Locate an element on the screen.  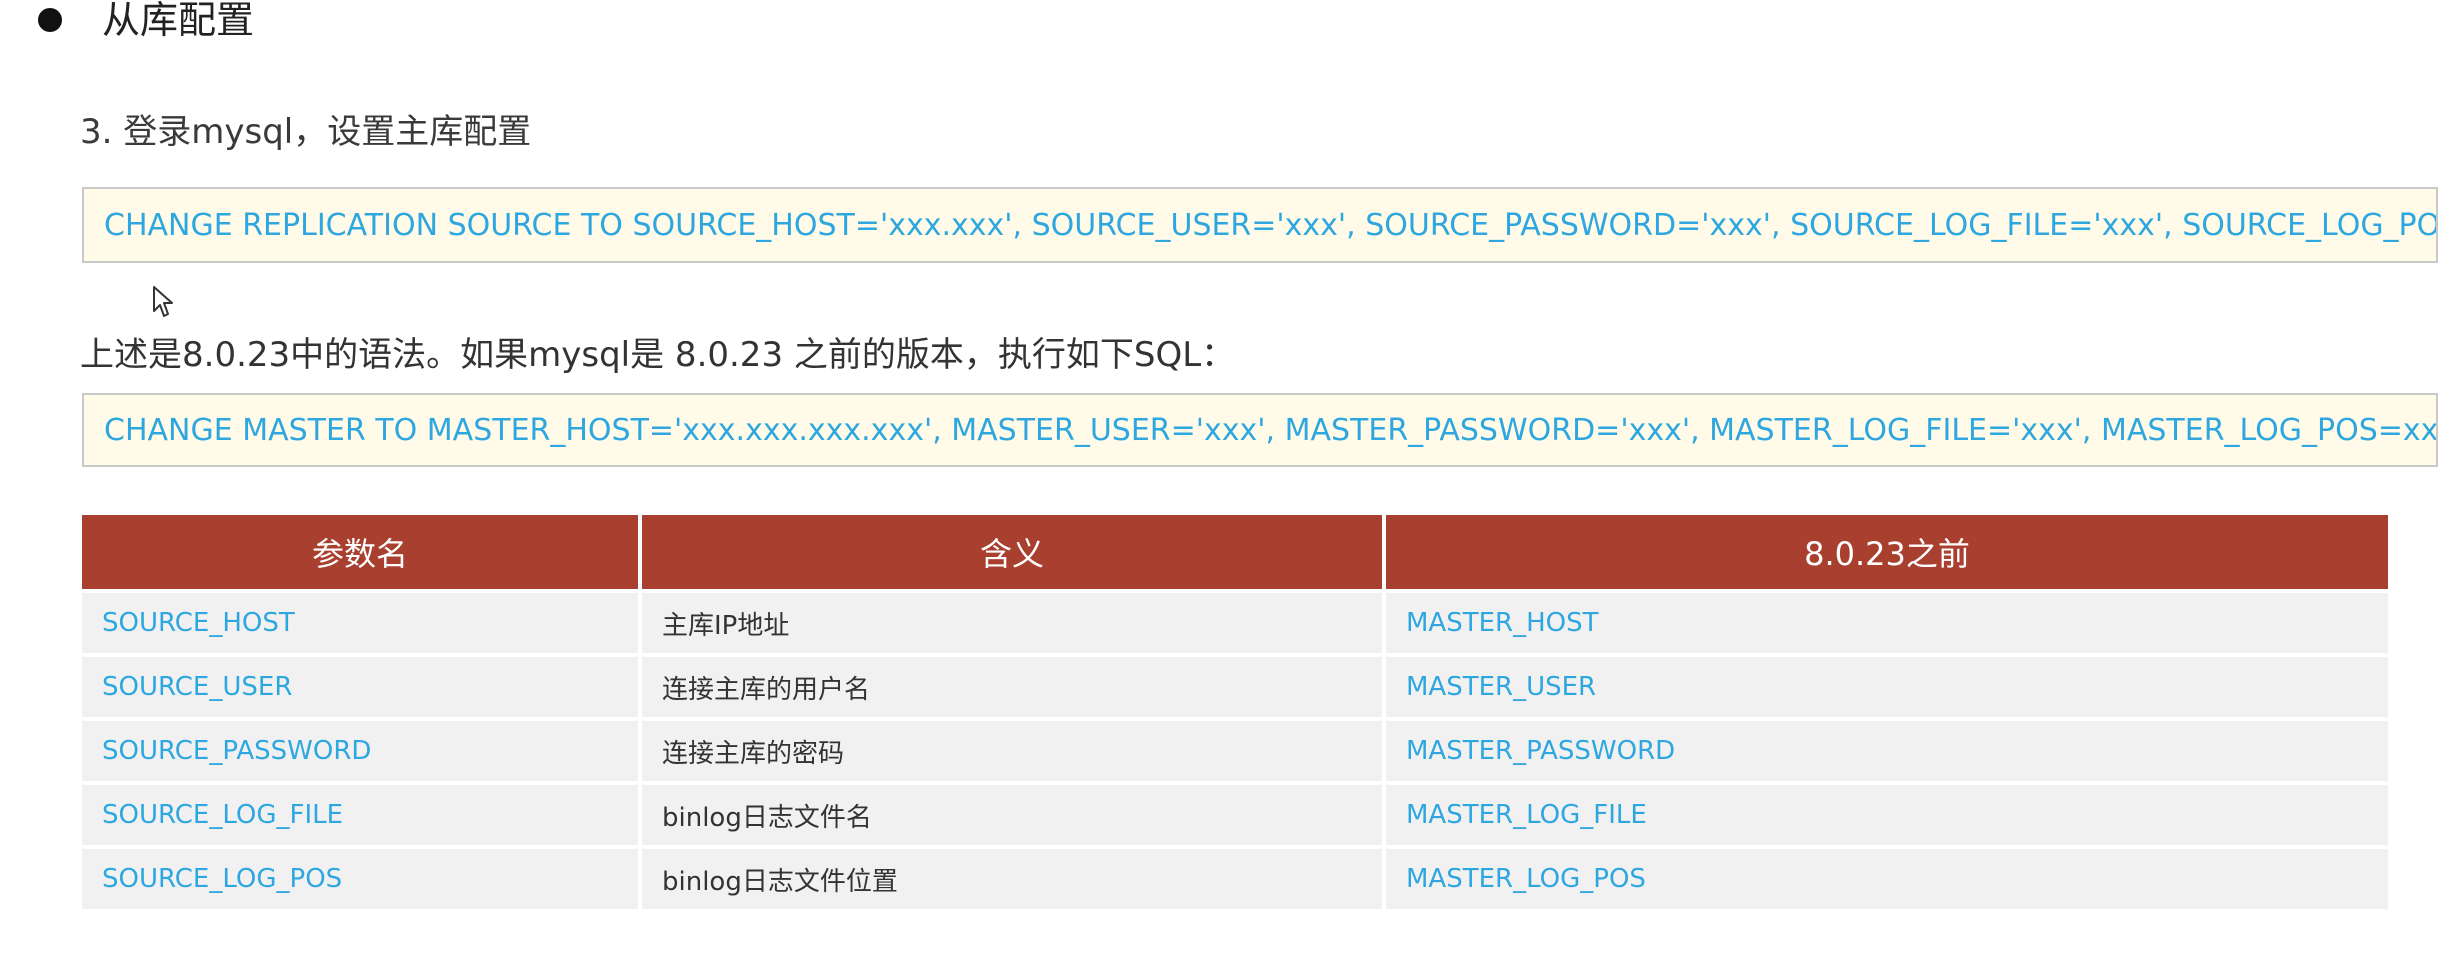
table-header-row: 参数名 含义 8.0.23之前 is located at coordinates (1235, 552).